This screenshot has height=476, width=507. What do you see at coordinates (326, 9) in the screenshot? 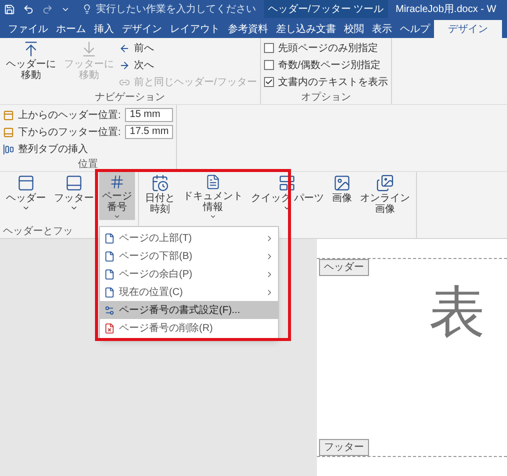
I see `contextual-label: ヘッダー/フッター ツール` at bounding box center [326, 9].